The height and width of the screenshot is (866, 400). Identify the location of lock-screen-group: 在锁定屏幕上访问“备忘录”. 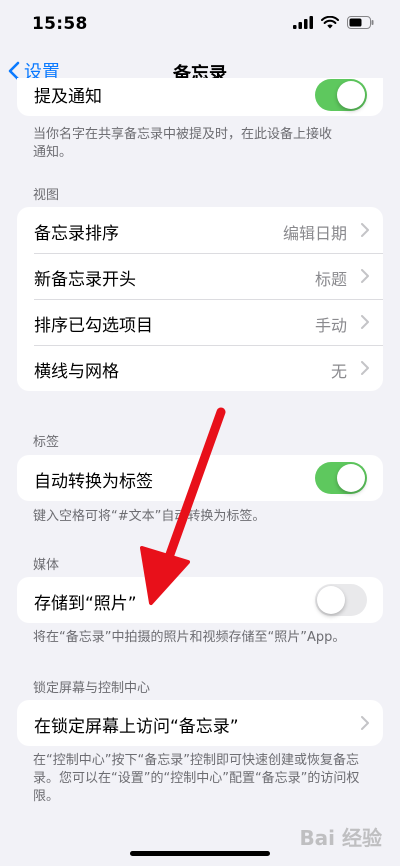
(200, 723).